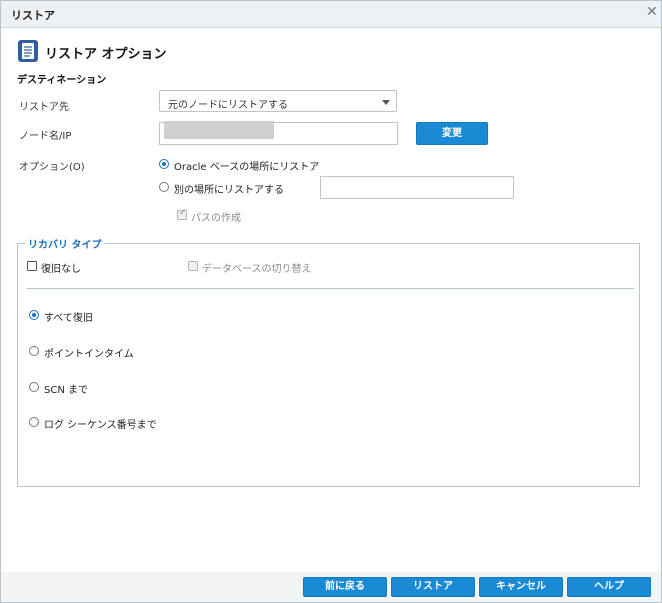  What do you see at coordinates (100, 423) in the screenshot?
I see `radio-until-log-sequence-label: ログ シーケンス番号まで` at bounding box center [100, 423].